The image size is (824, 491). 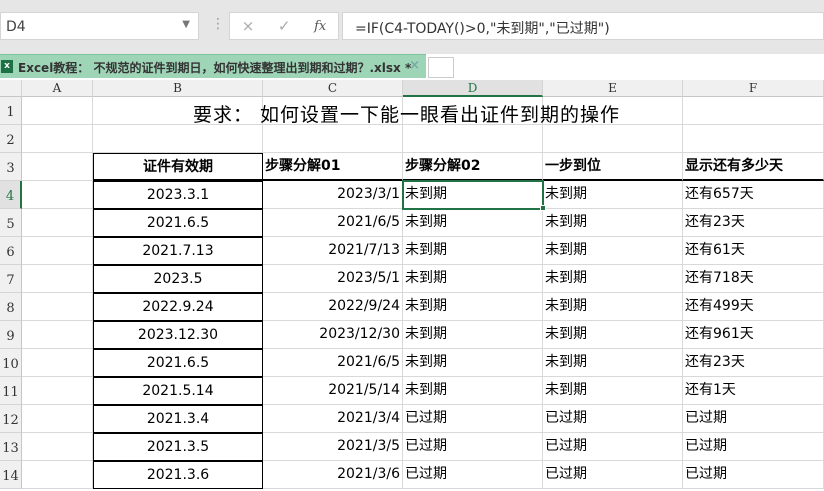 I want to click on header-cell: 步骤分解01, so click(x=333, y=167).